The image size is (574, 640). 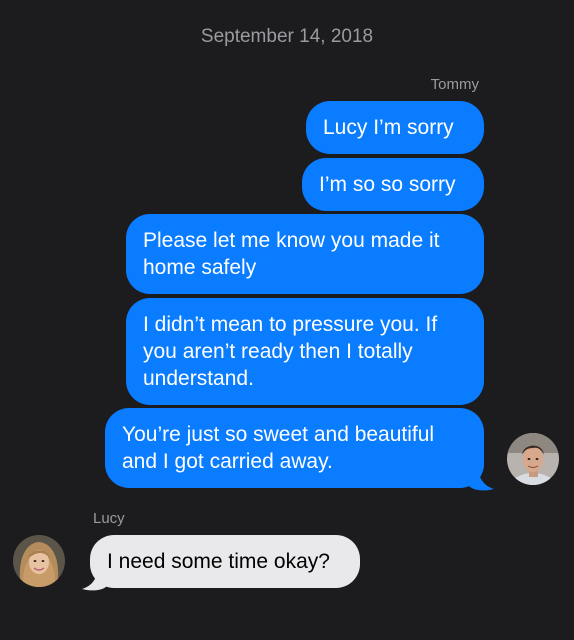 I want to click on sender-name-tommy: Tommy, so click(x=454, y=84).